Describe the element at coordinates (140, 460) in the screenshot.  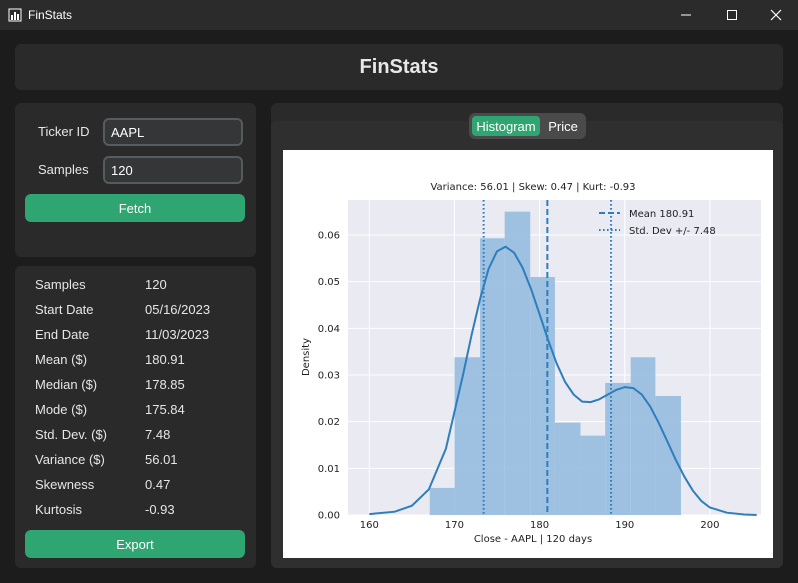
I see `stat-row-variance: Variance ($) 56.01` at that location.